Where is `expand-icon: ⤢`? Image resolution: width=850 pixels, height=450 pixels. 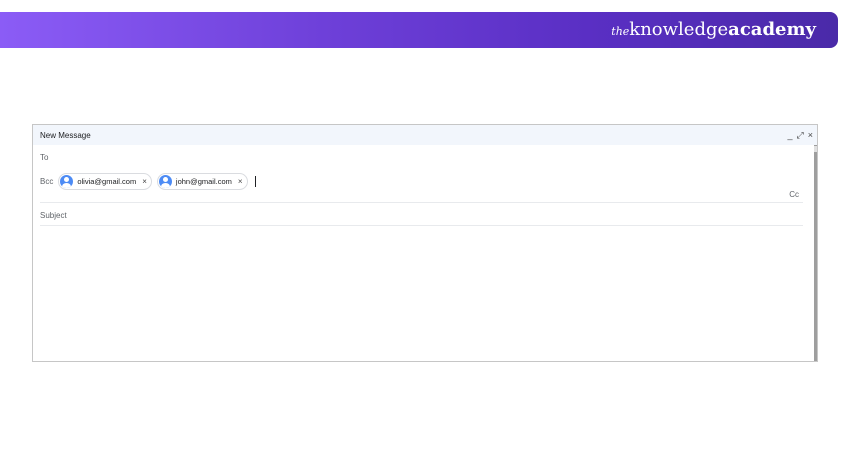 expand-icon: ⤢ is located at coordinates (800, 135).